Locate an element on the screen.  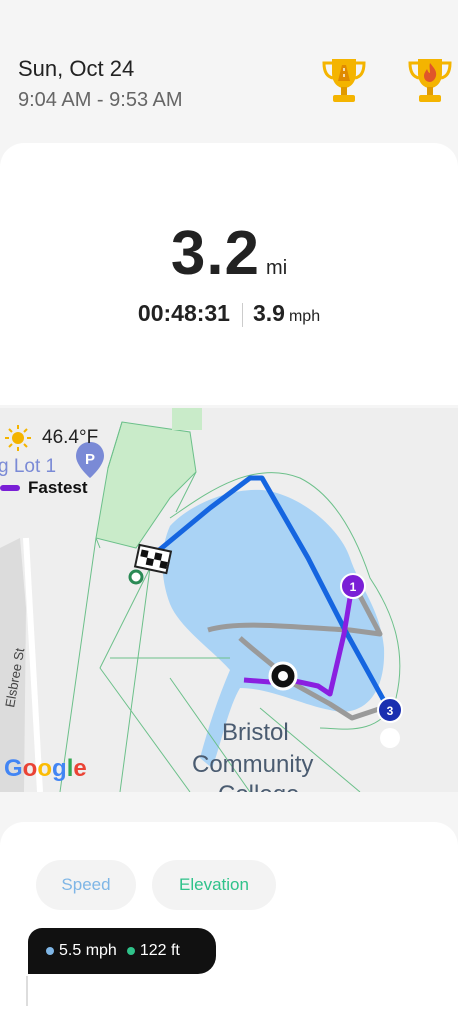
chart-axis is located at coordinates (27, 991).